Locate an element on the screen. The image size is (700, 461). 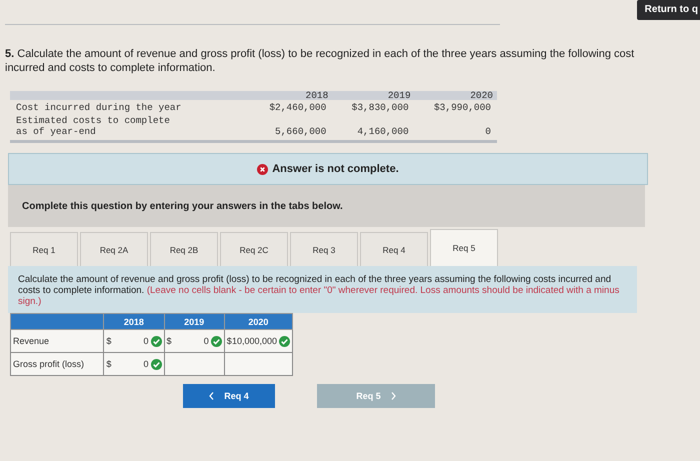
table-cell-text: $2,460,000 is located at coordinates (298, 107).